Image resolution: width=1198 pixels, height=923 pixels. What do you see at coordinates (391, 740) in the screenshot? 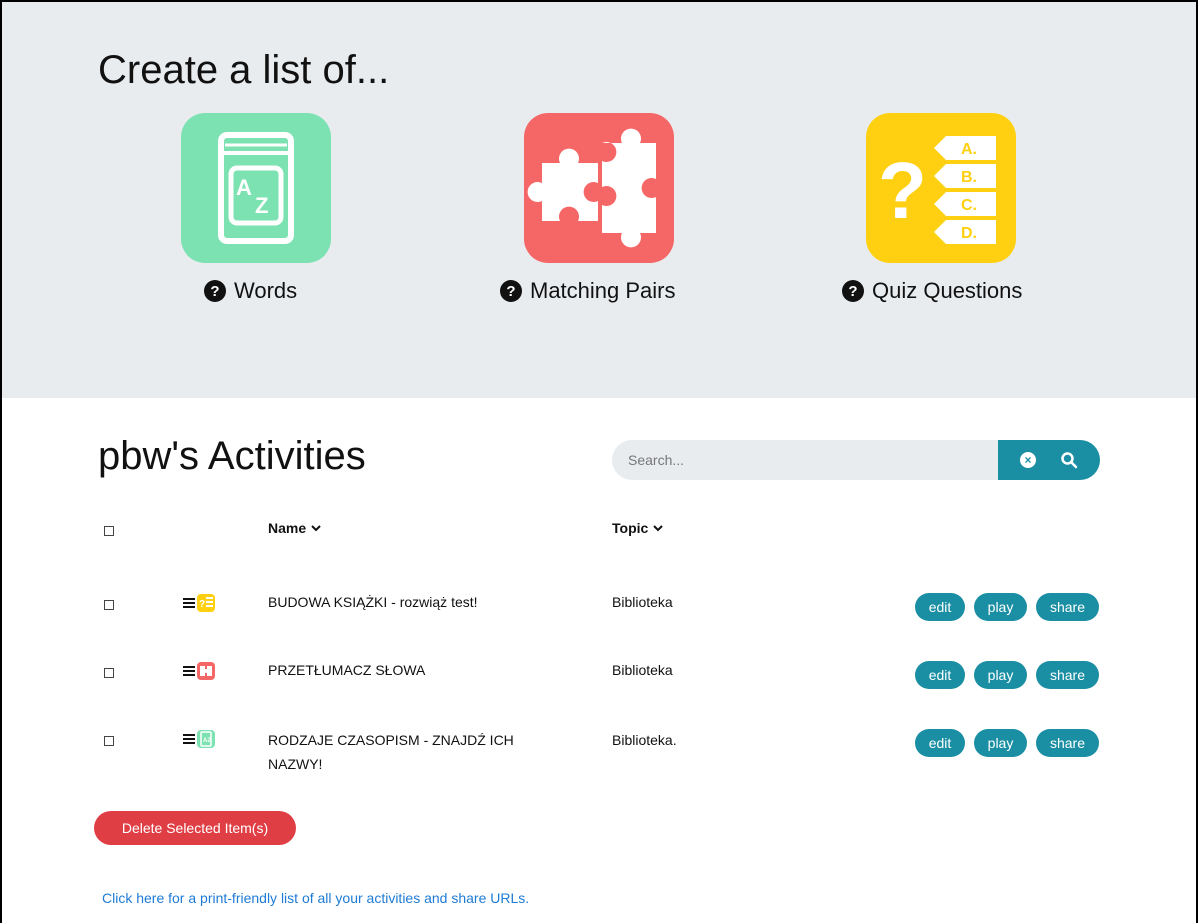
I see `activity-name-line: RODZAJE CZASOPISM - ZNAJDŹ ICH` at bounding box center [391, 740].